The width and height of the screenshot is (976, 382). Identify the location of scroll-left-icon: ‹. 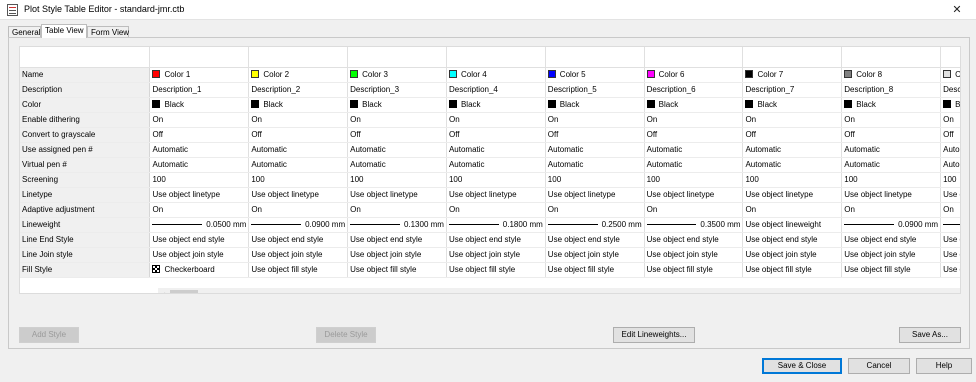
(164, 290).